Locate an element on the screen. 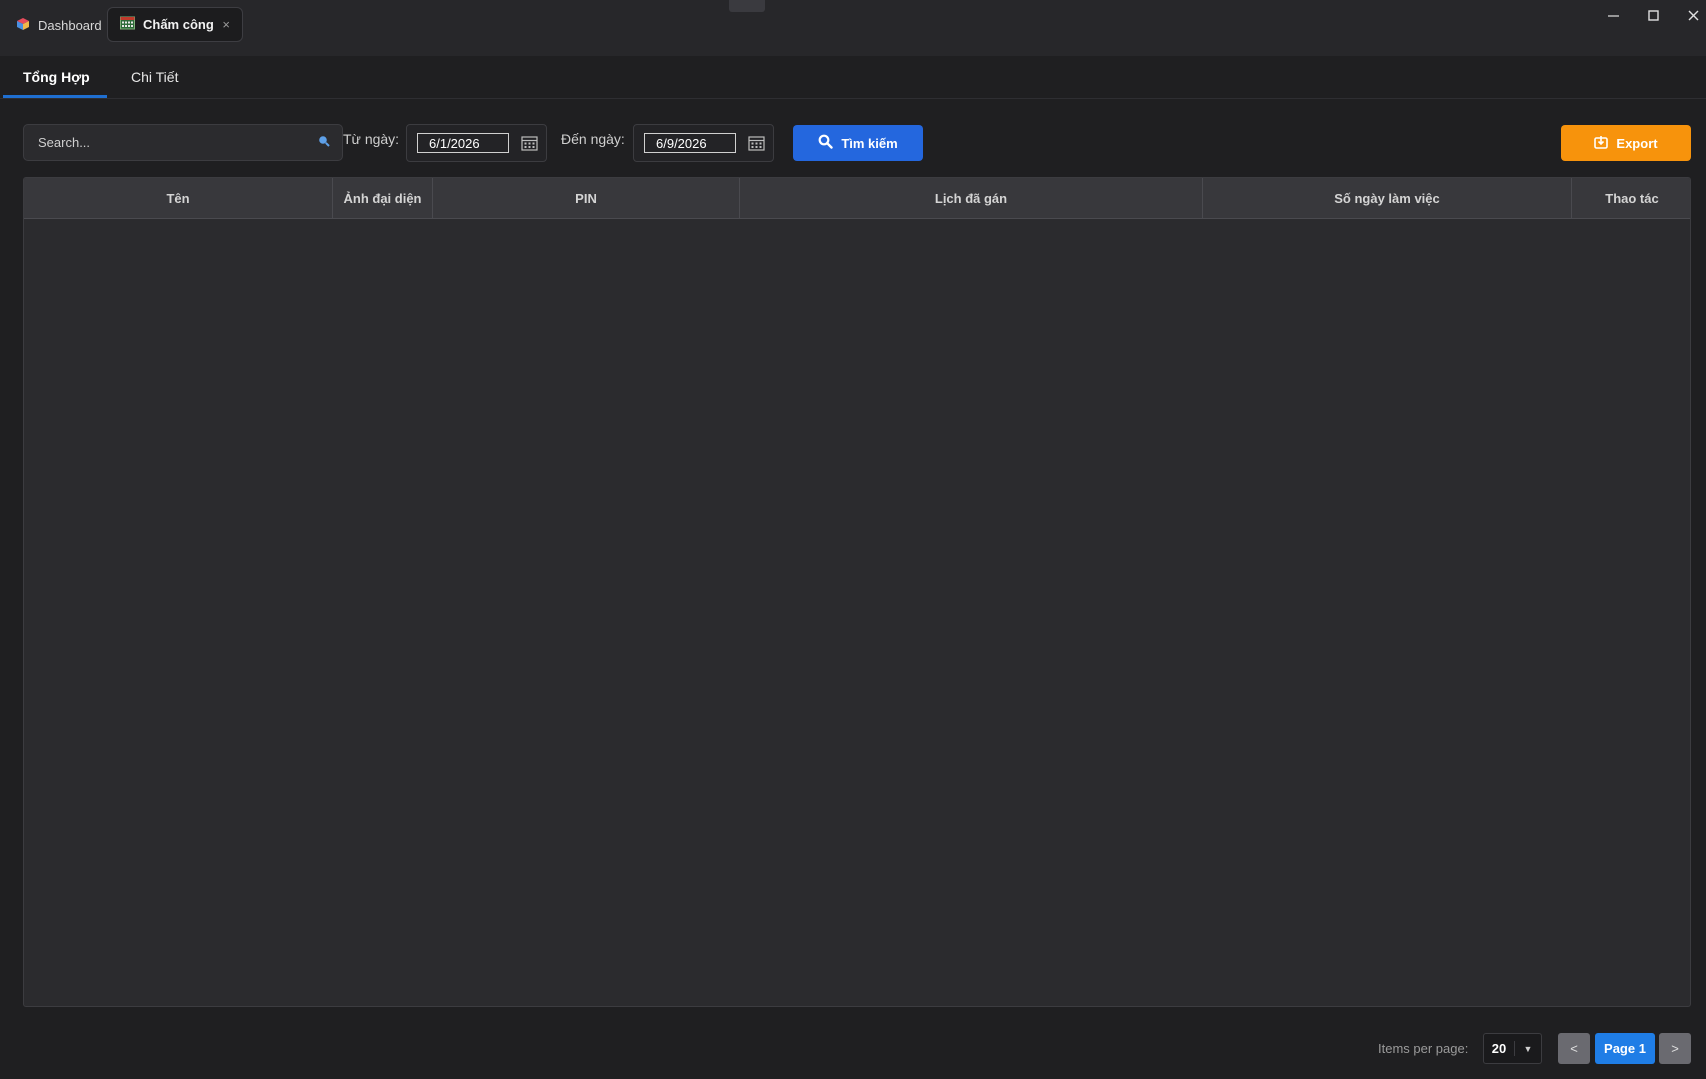 Image resolution: width=1706 pixels, height=1079 pixels. search-button: Tìm kiếm is located at coordinates (858, 143).